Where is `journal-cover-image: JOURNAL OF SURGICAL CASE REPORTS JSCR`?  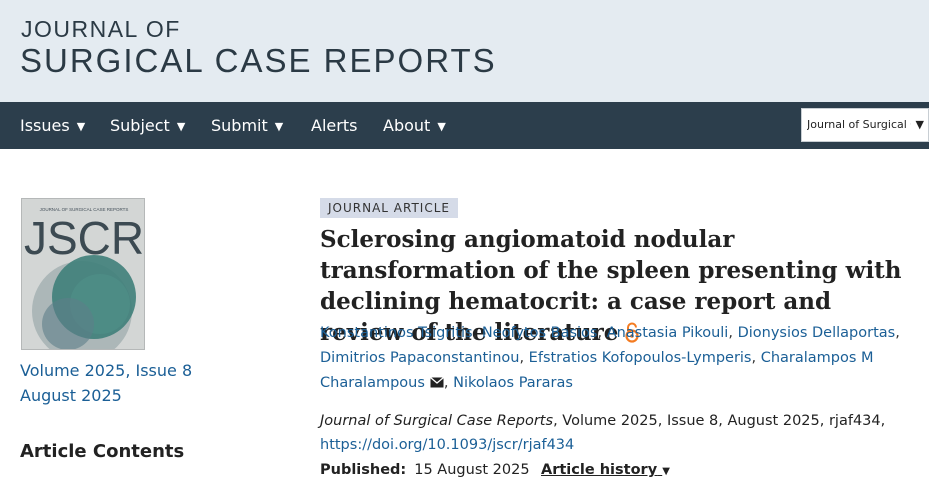
journal-cover-image: JOURNAL OF SURGICAL CASE REPORTS JSCR is located at coordinates (83, 274).